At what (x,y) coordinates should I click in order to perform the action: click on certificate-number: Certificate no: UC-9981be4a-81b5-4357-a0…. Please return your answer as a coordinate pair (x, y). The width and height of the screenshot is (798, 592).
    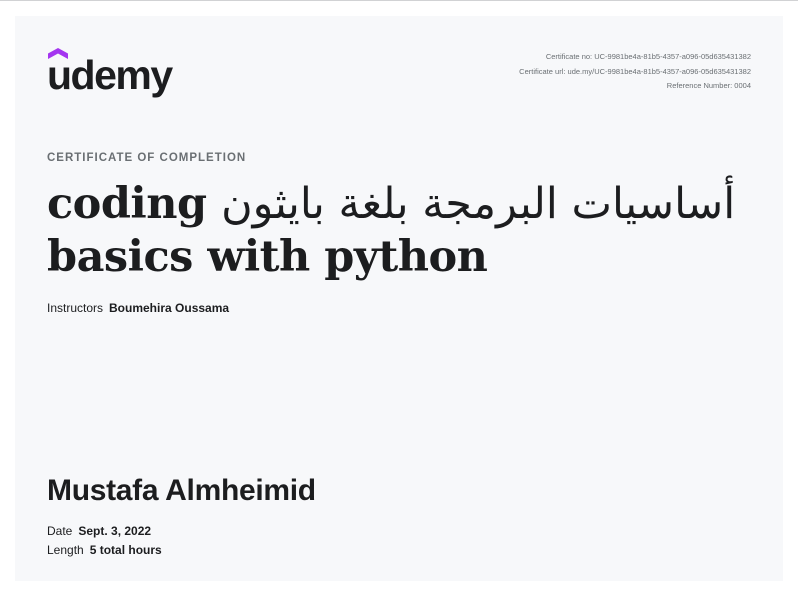
    Looking at the image, I should click on (648, 56).